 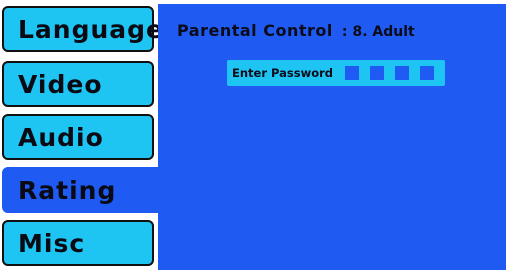 I want to click on menu-item-label: Language, so click(x=91, y=29).